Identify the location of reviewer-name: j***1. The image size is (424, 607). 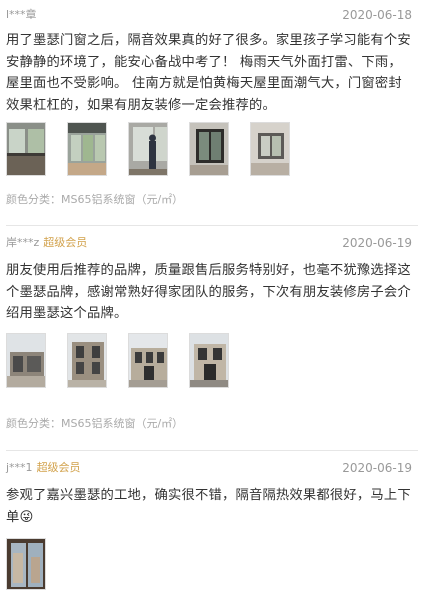
(19, 467).